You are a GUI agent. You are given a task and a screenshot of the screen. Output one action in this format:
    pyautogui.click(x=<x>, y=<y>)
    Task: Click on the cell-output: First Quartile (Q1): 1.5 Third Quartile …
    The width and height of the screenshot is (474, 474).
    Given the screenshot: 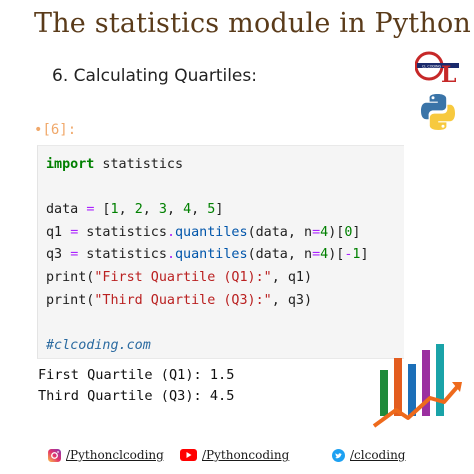 What is the action you would take?
    pyautogui.click(x=136, y=386)
    